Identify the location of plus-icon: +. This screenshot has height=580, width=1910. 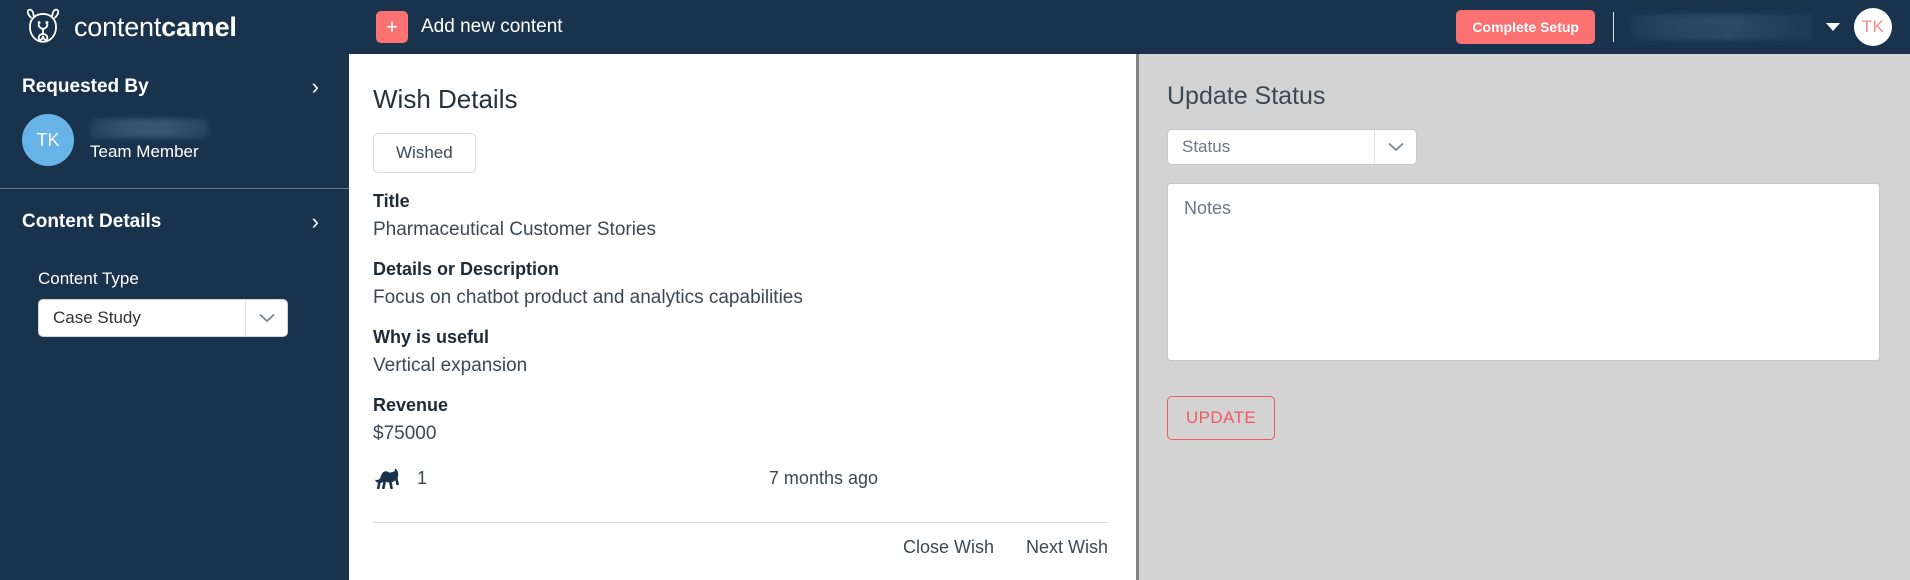
(392, 27).